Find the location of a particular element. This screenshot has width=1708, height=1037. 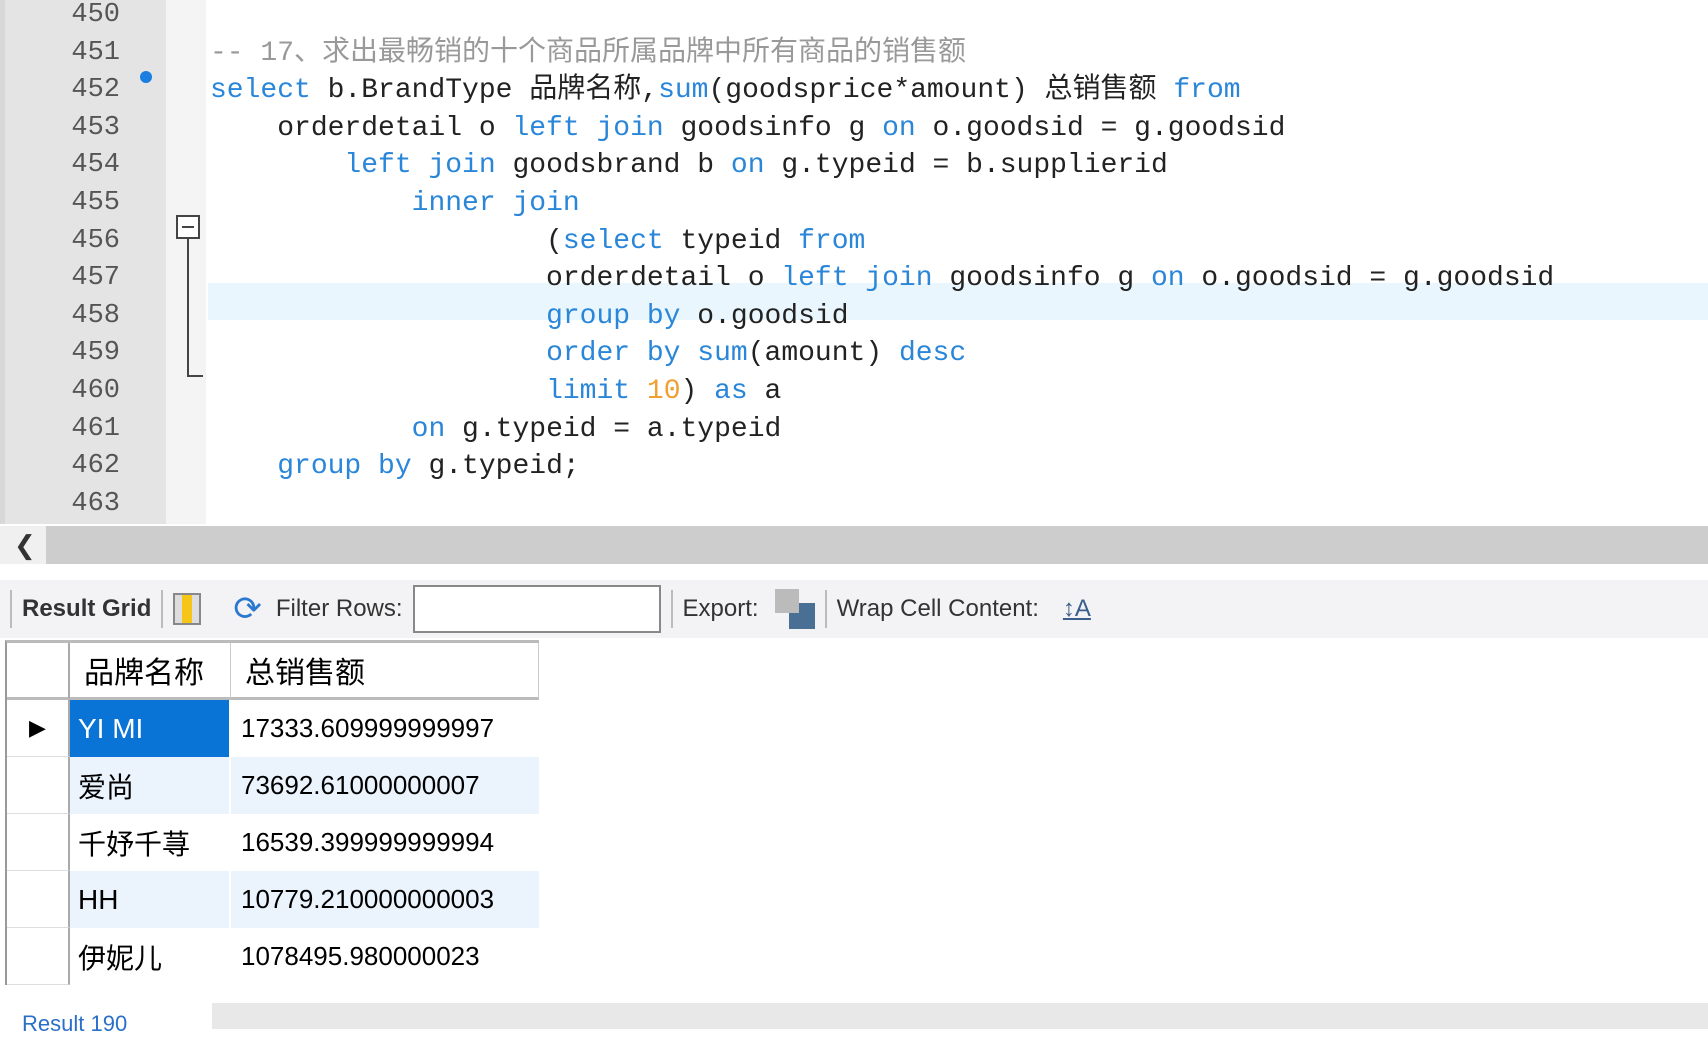

code-token: desc is located at coordinates (932, 354).